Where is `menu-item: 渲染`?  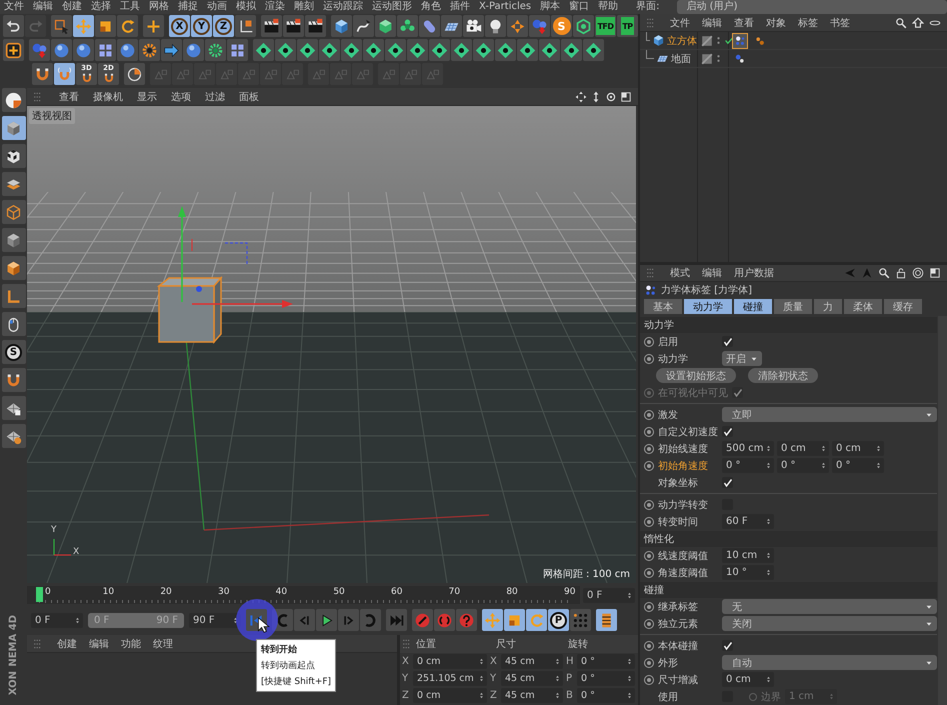
menu-item: 渲染 is located at coordinates (275, 7).